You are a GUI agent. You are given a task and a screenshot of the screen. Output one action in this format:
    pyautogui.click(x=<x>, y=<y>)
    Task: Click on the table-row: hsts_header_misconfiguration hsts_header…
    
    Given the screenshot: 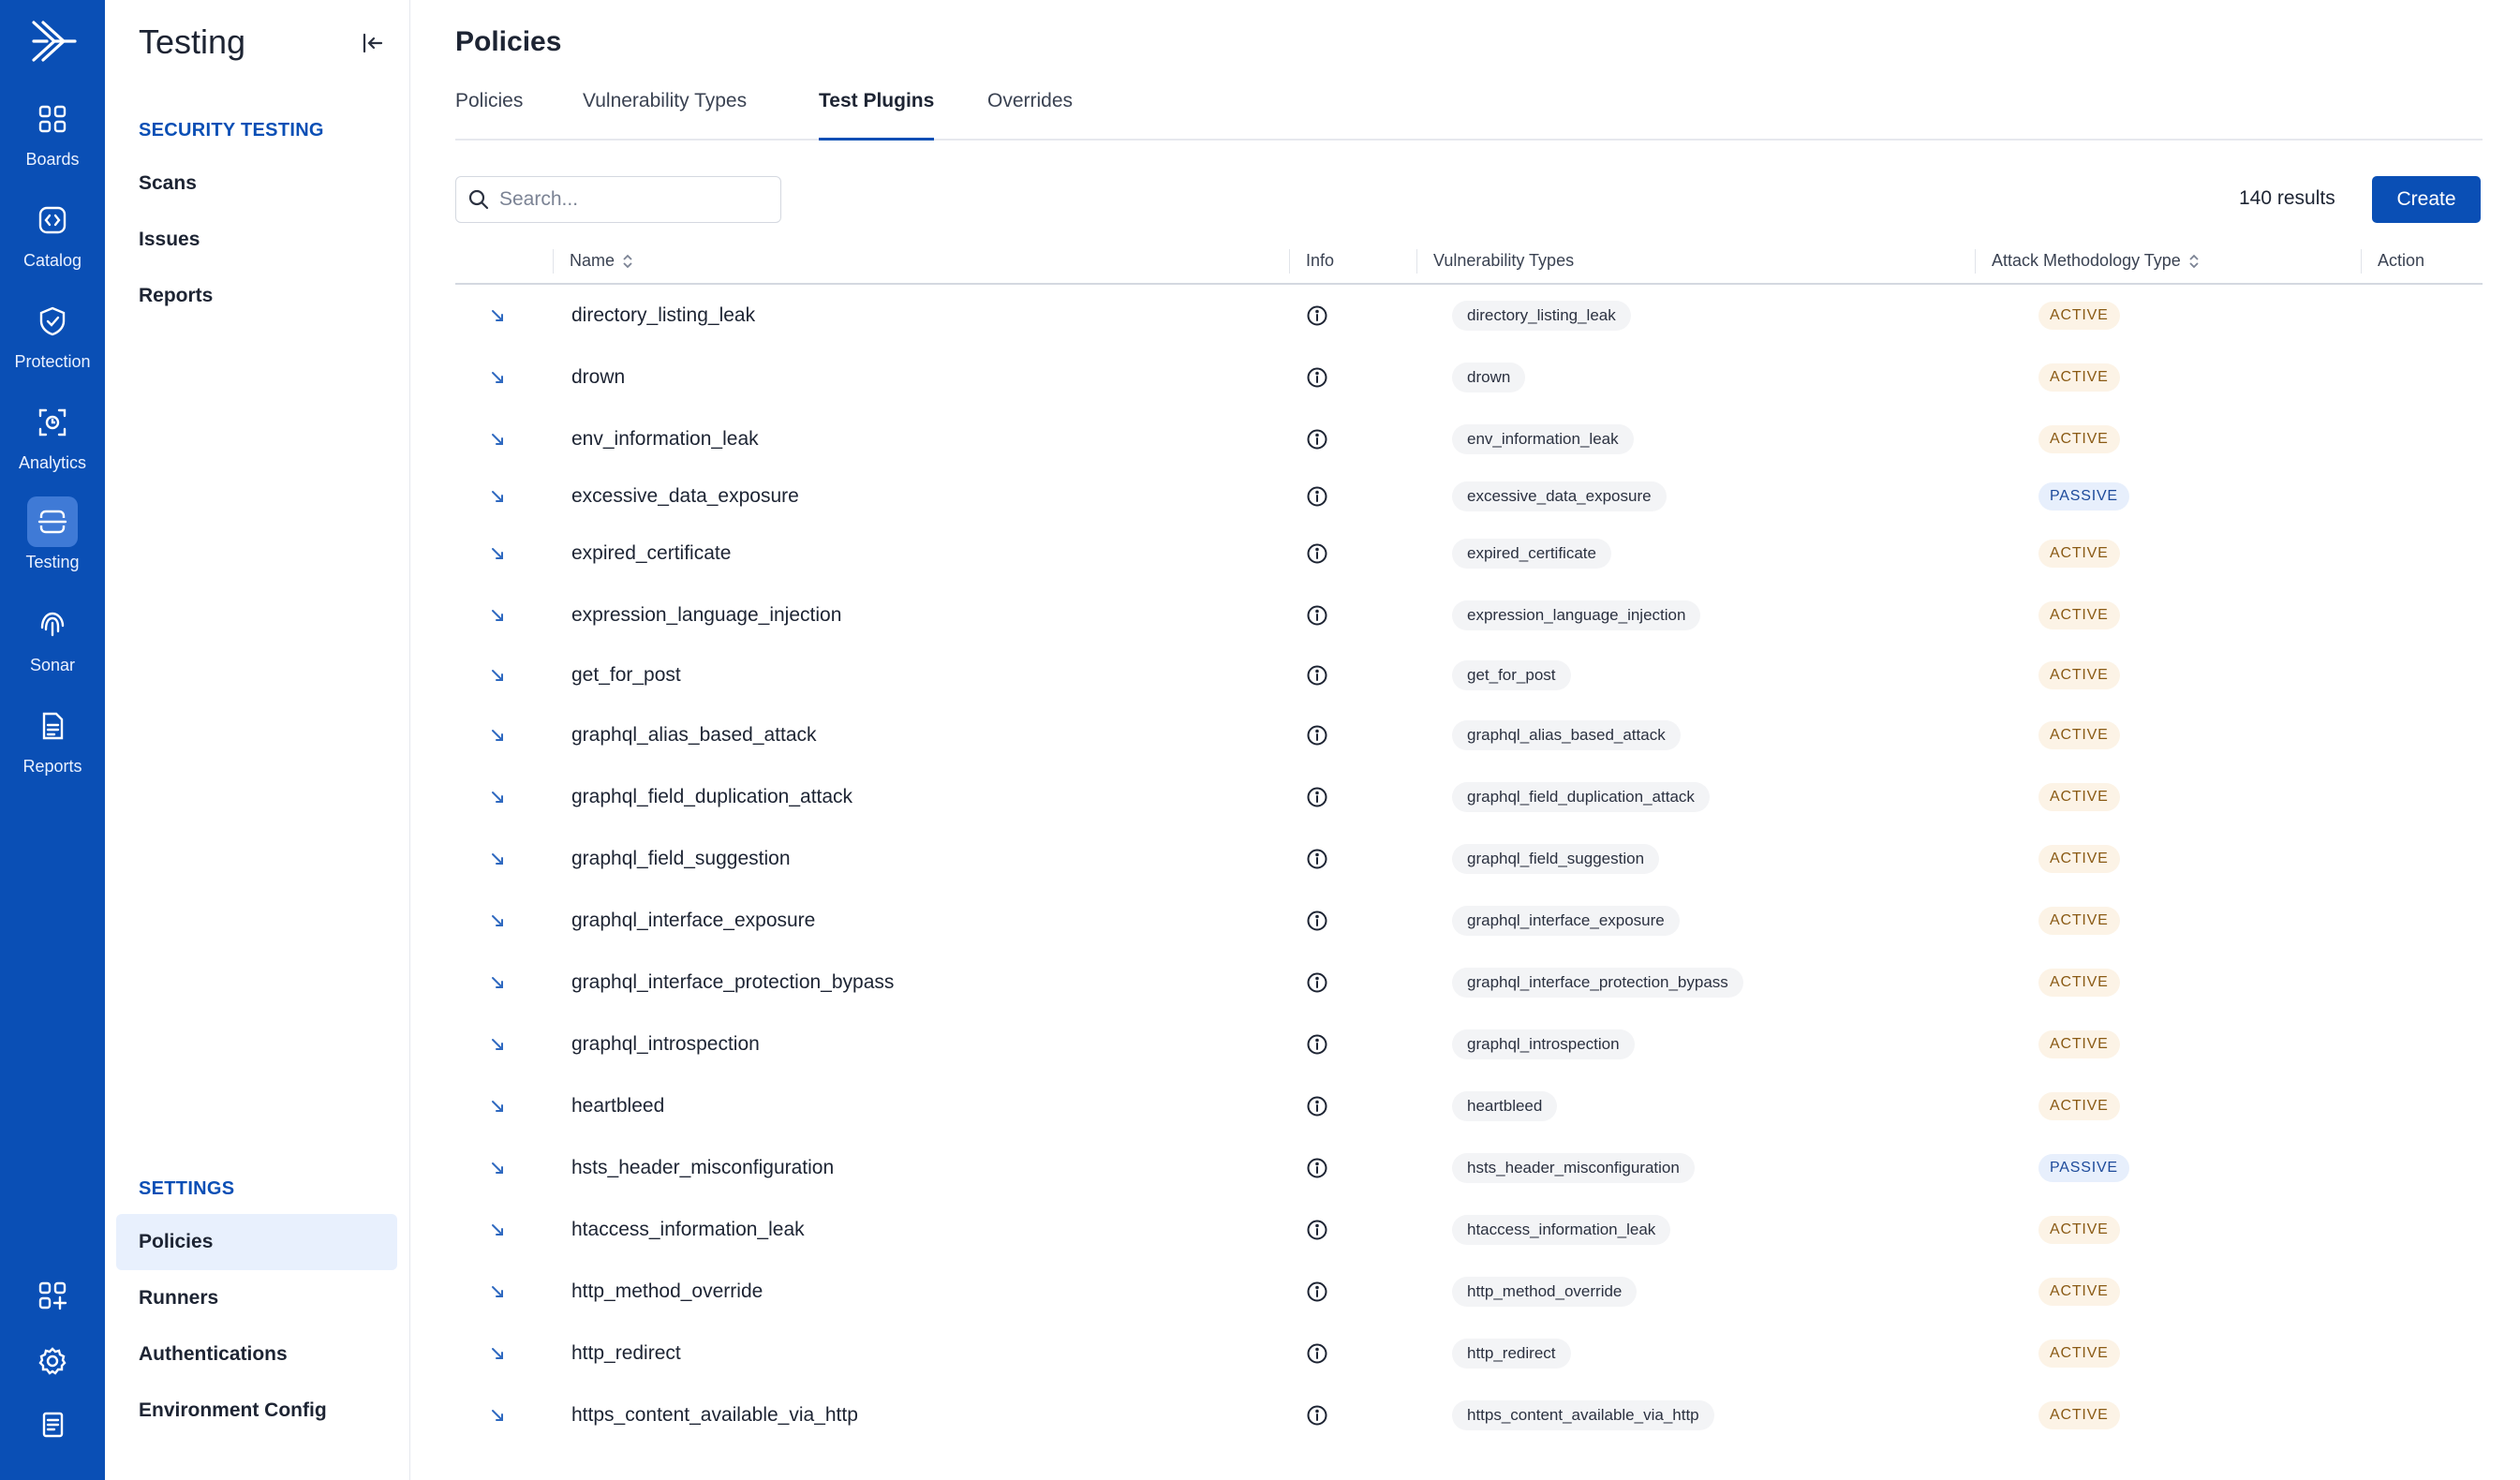 What is the action you would take?
    pyautogui.click(x=1469, y=1168)
    